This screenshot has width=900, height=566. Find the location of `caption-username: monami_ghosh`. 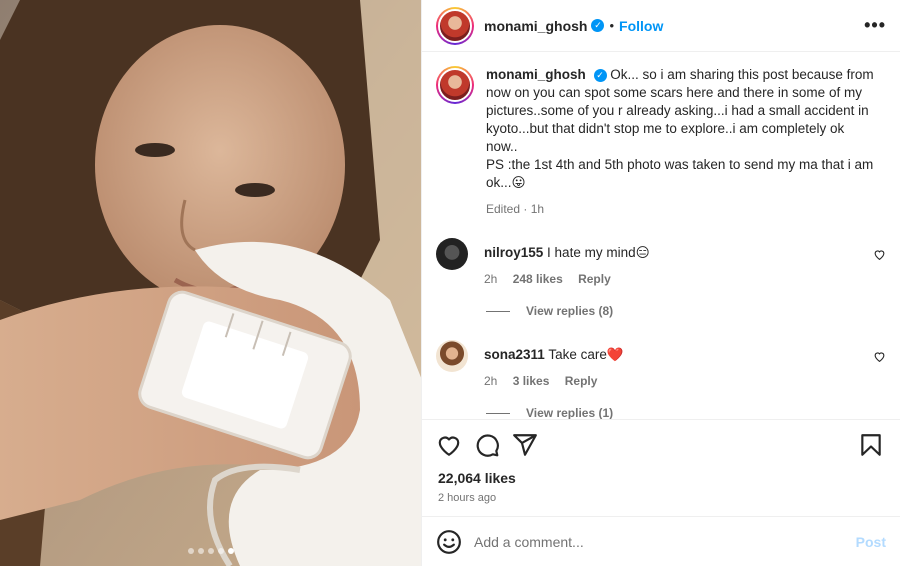

caption-username: monami_ghosh is located at coordinates (536, 74).